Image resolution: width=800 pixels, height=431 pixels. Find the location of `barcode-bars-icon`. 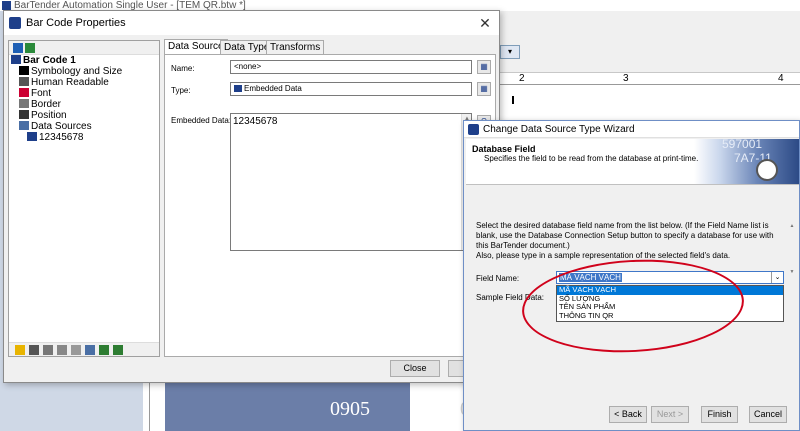

barcode-bars-icon is located at coordinates (24, 70).